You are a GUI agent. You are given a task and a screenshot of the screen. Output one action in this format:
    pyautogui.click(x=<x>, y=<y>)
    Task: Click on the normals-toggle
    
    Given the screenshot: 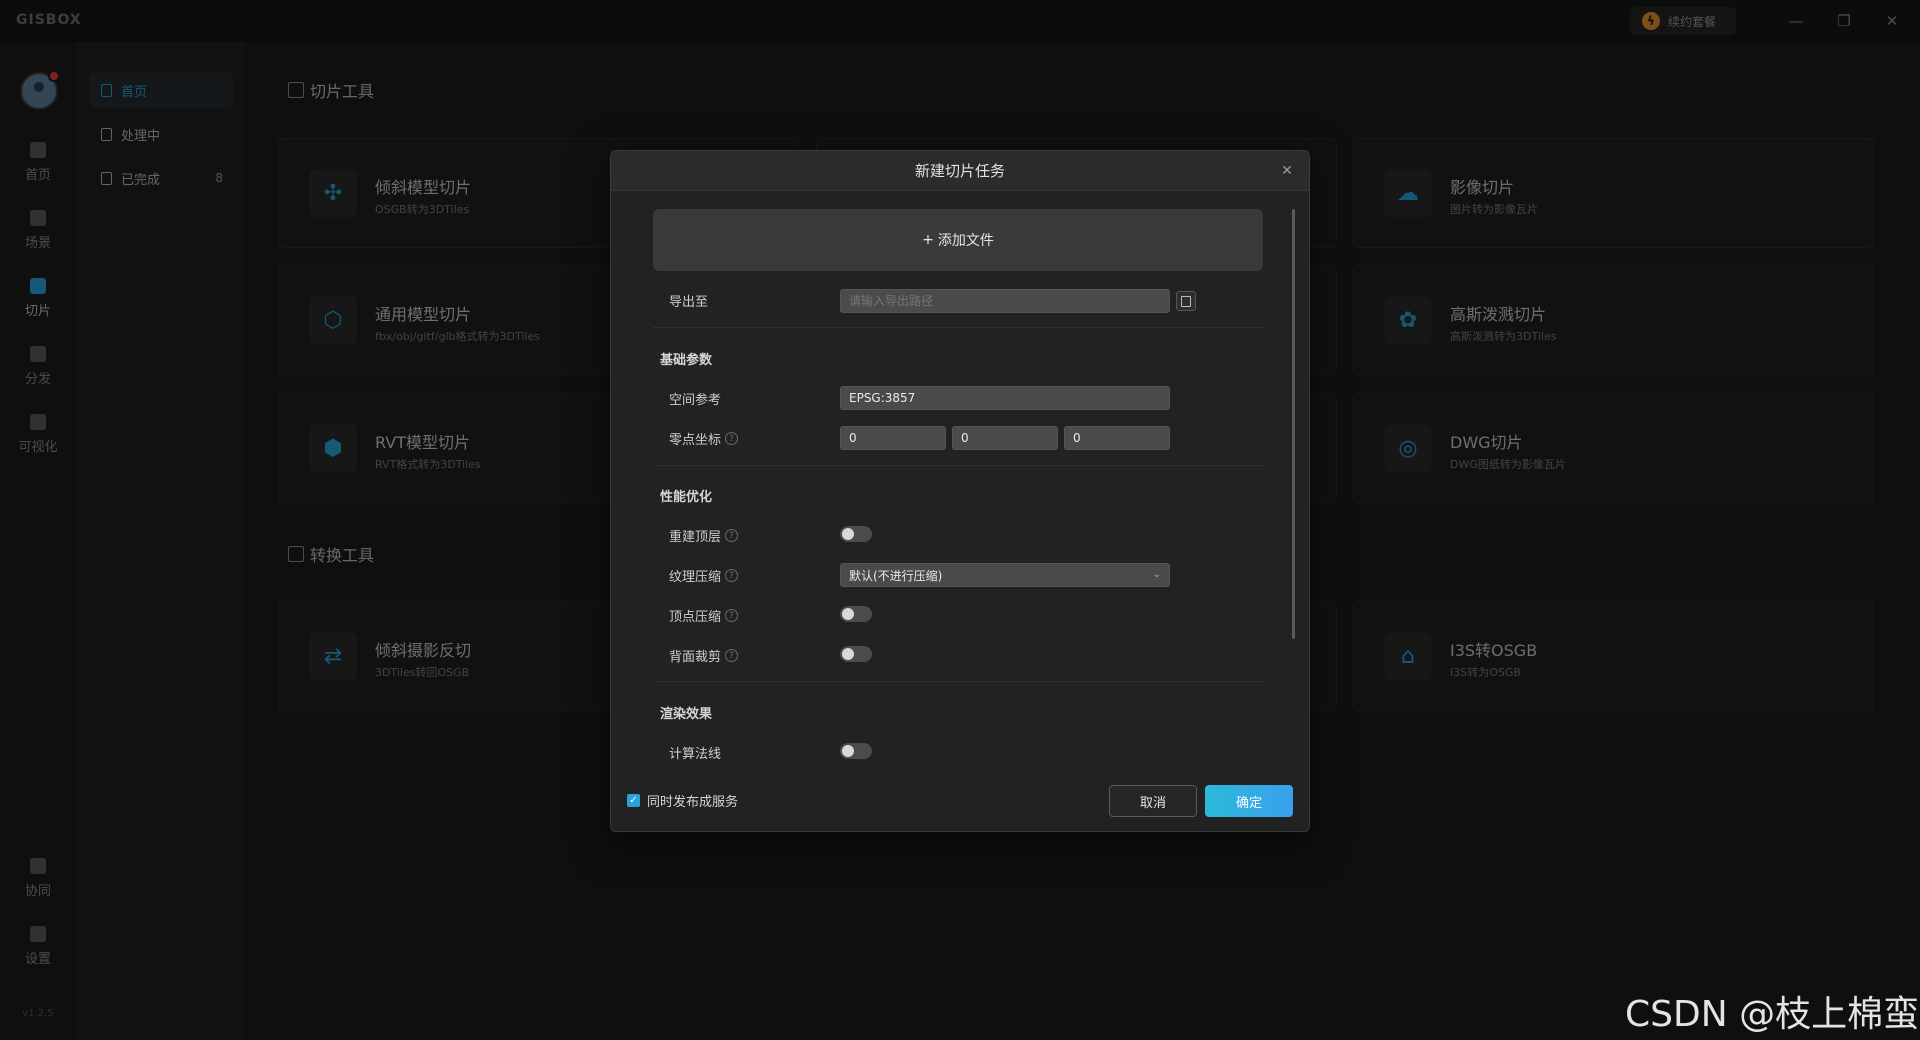 What is the action you would take?
    pyautogui.click(x=856, y=751)
    